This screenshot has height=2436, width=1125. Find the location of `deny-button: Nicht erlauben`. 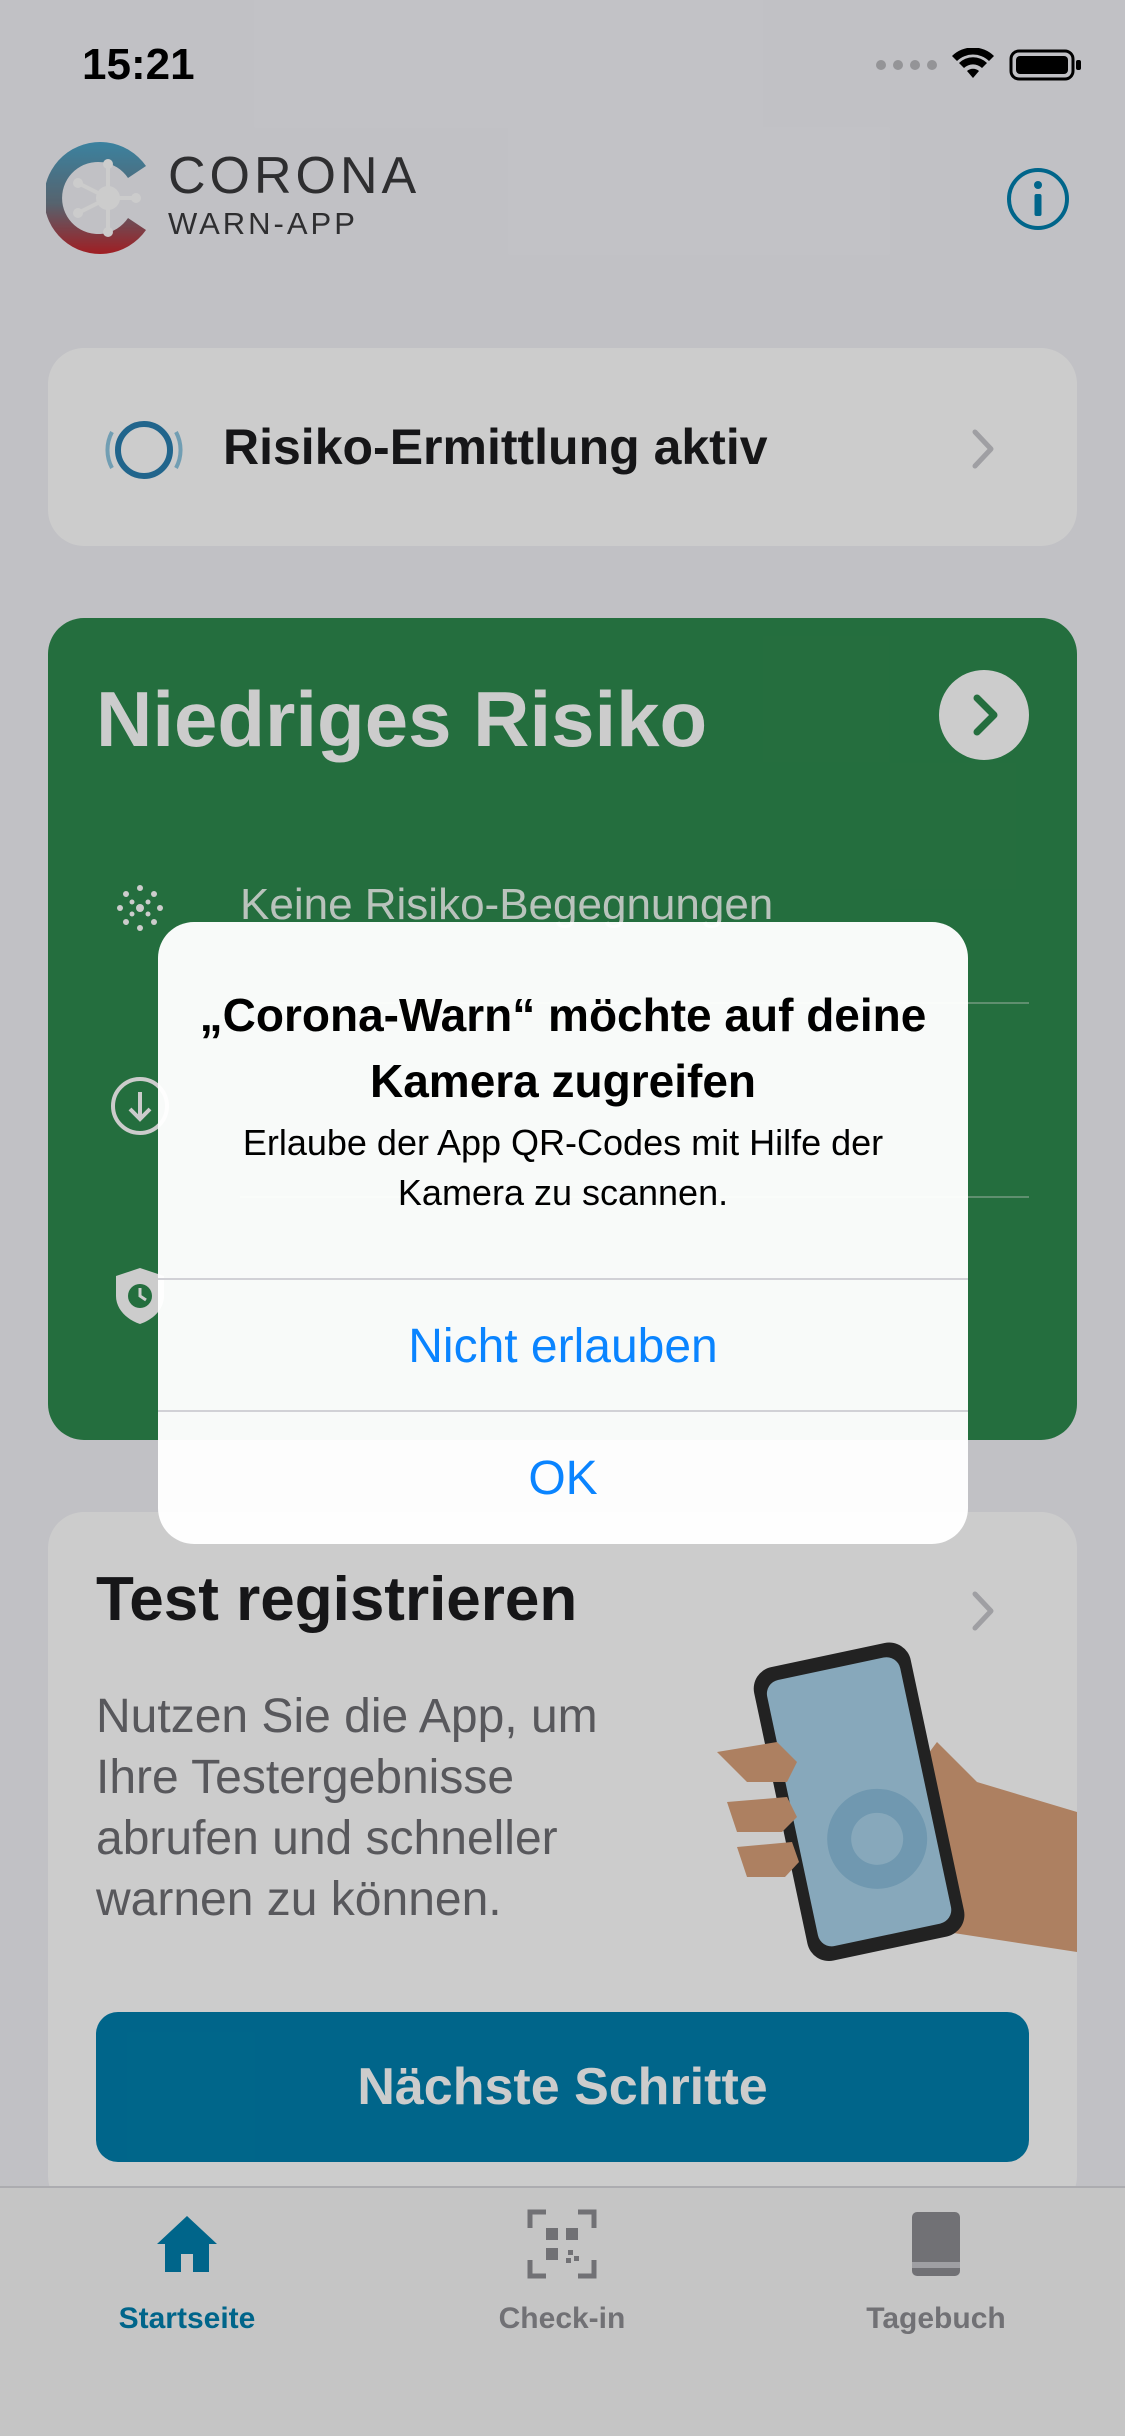

deny-button: Nicht erlauben is located at coordinates (563, 1345).